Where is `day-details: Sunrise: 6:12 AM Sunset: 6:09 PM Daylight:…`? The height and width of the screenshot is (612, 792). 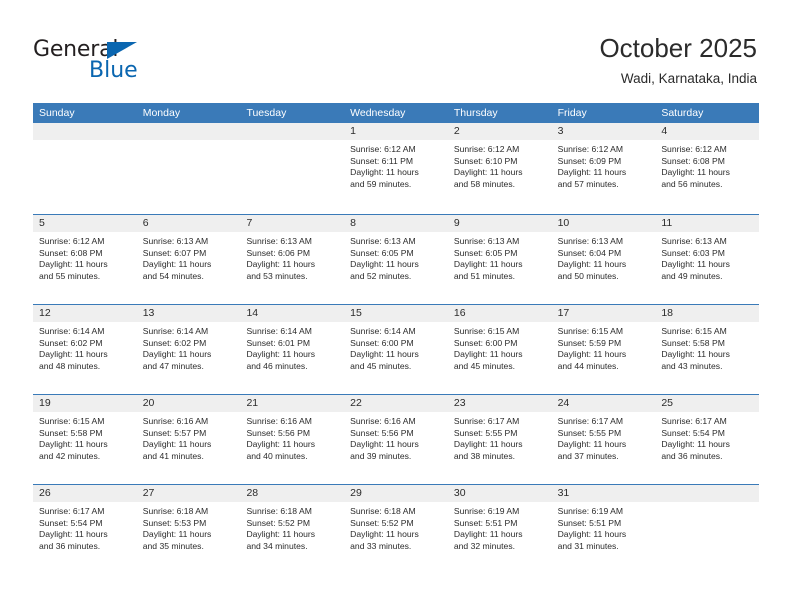 day-details: Sunrise: 6:12 AM Sunset: 6:09 PM Daylight:… is located at coordinates (604, 165).